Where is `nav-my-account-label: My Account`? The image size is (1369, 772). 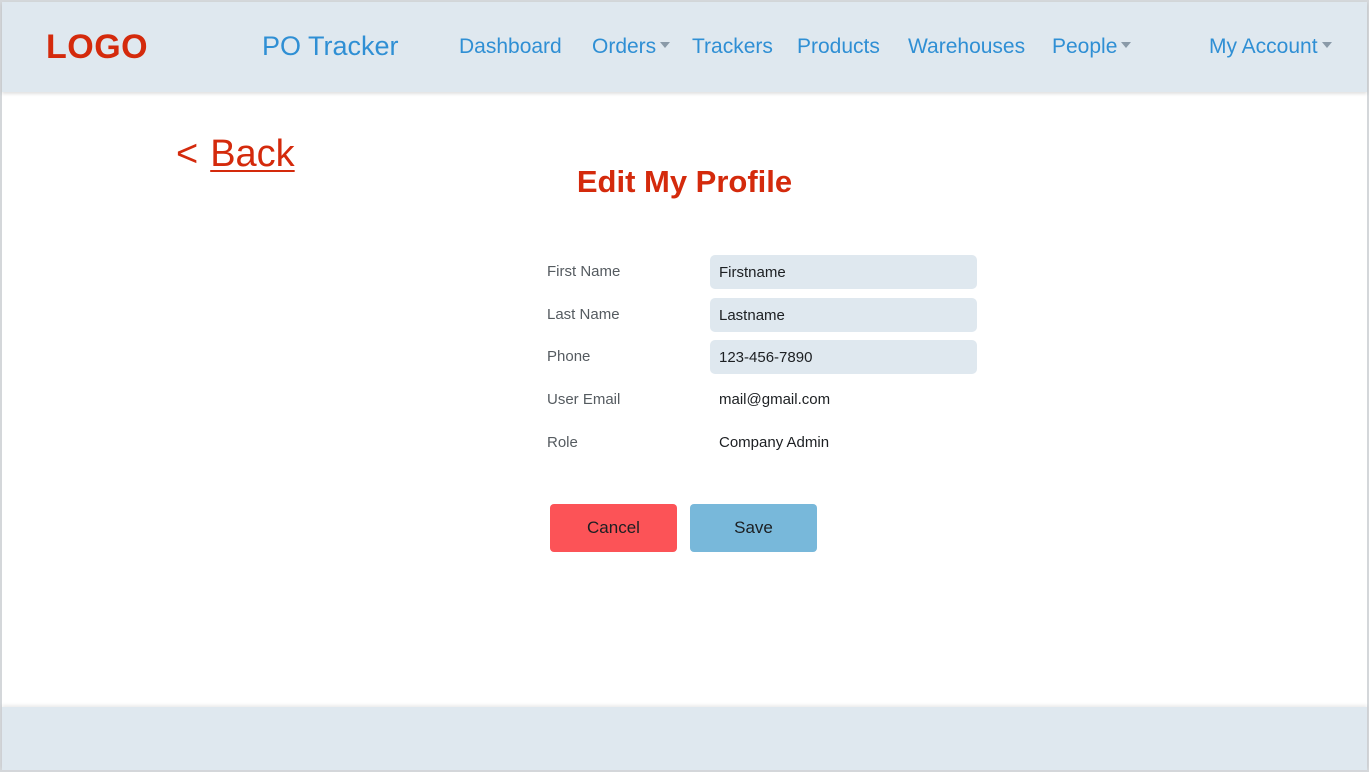 nav-my-account-label: My Account is located at coordinates (1263, 46).